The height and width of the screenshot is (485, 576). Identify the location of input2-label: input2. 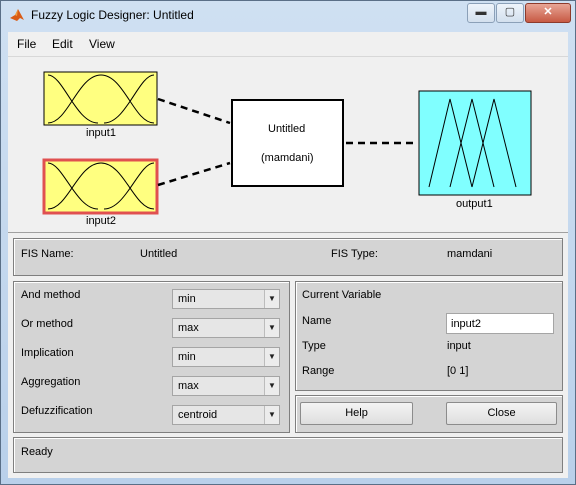
(101, 221).